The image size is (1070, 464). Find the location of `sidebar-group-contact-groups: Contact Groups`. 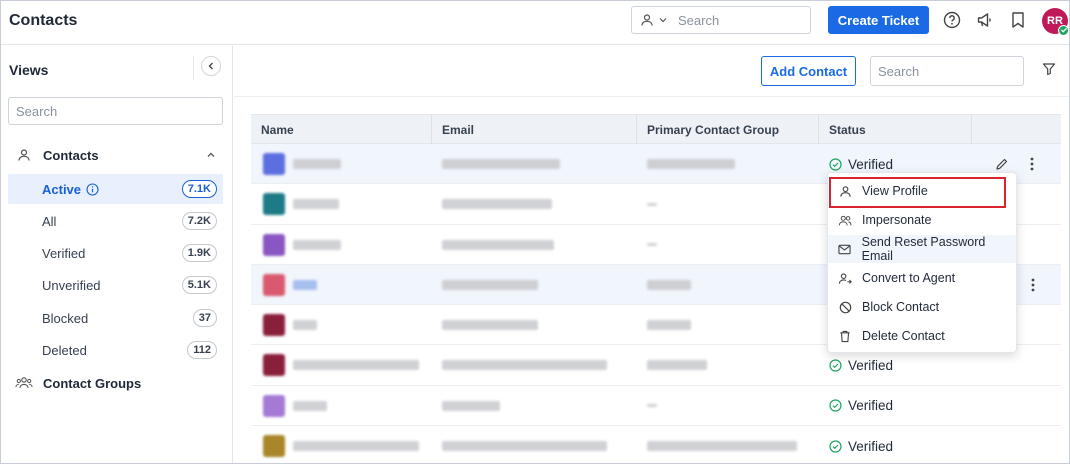

sidebar-group-contact-groups: Contact Groups is located at coordinates (115, 383).